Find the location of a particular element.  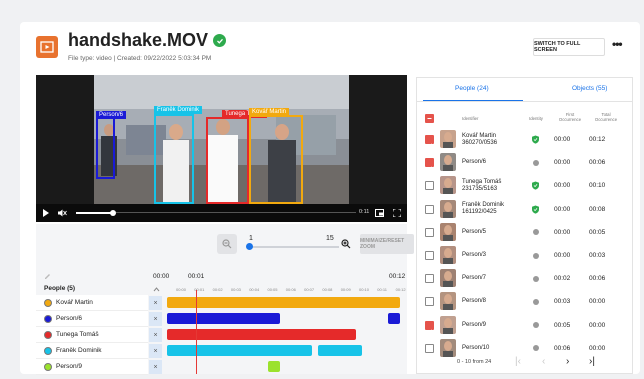

picture-in-picture-icon is located at coordinates (379, 213).